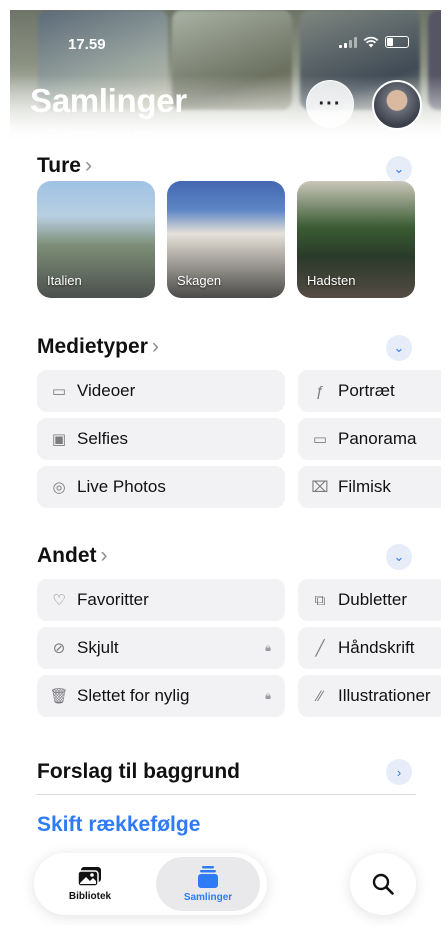  I want to click on media-collapse-button: ⌄, so click(399, 348).